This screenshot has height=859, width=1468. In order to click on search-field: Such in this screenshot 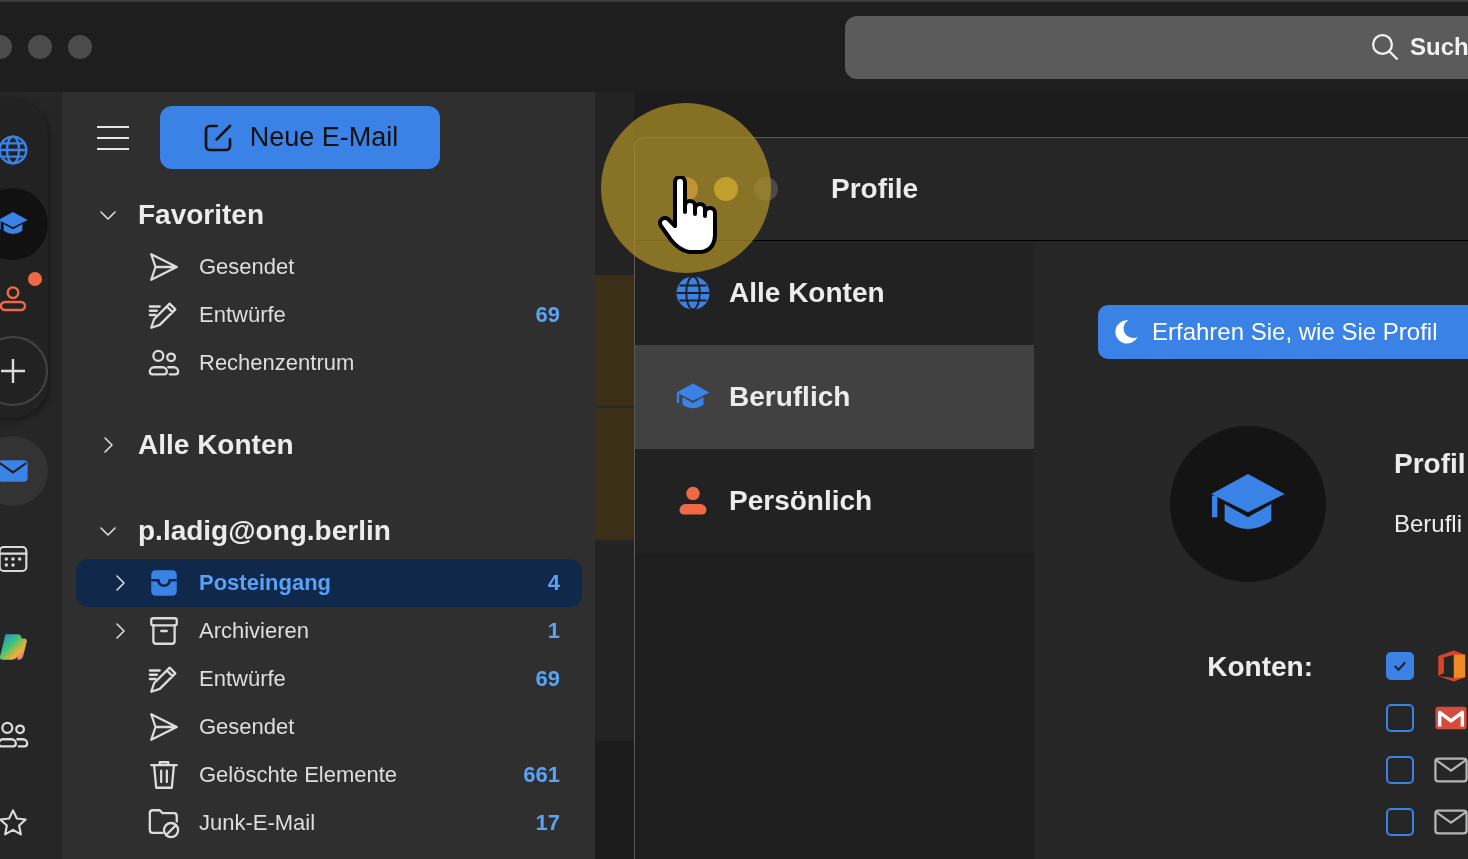, I will do `click(1439, 47)`.